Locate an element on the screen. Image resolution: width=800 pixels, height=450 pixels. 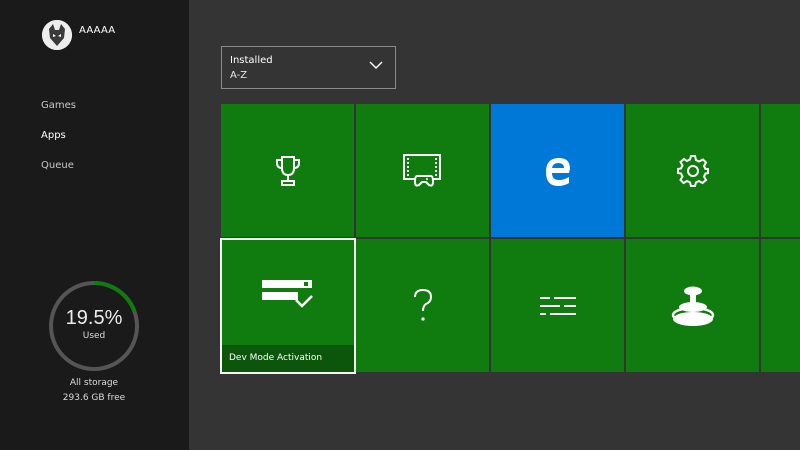
storage-used-label: Used is located at coordinates (94, 336).